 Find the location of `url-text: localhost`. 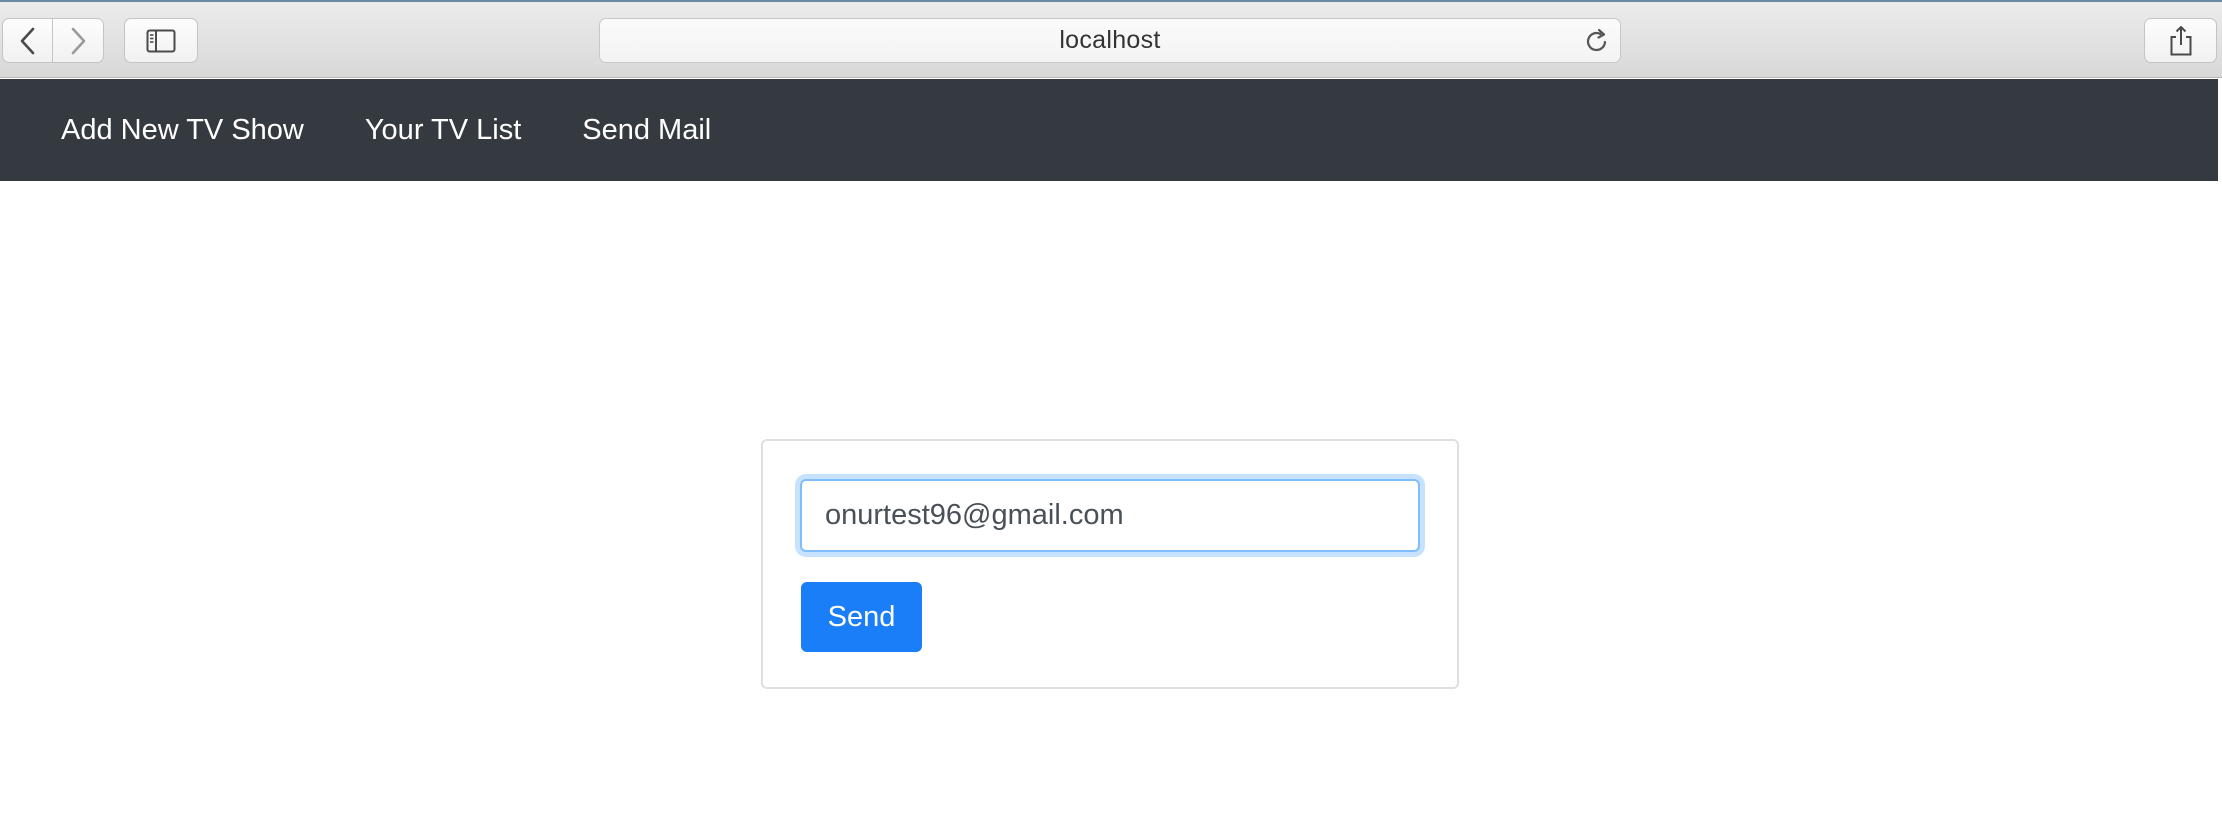

url-text: localhost is located at coordinates (1110, 40).